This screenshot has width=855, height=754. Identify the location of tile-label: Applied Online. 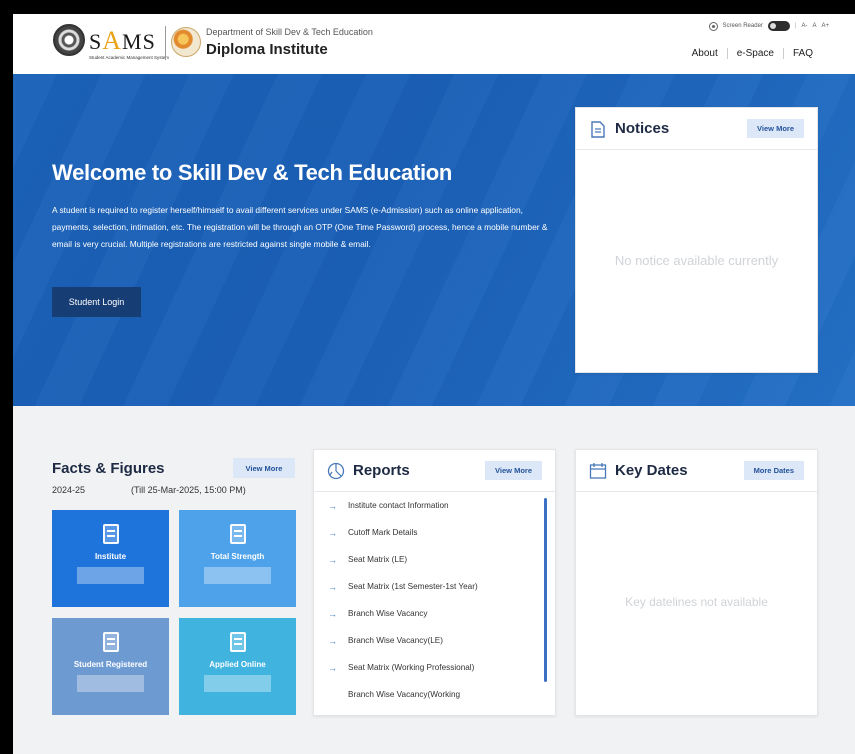
(237, 664).